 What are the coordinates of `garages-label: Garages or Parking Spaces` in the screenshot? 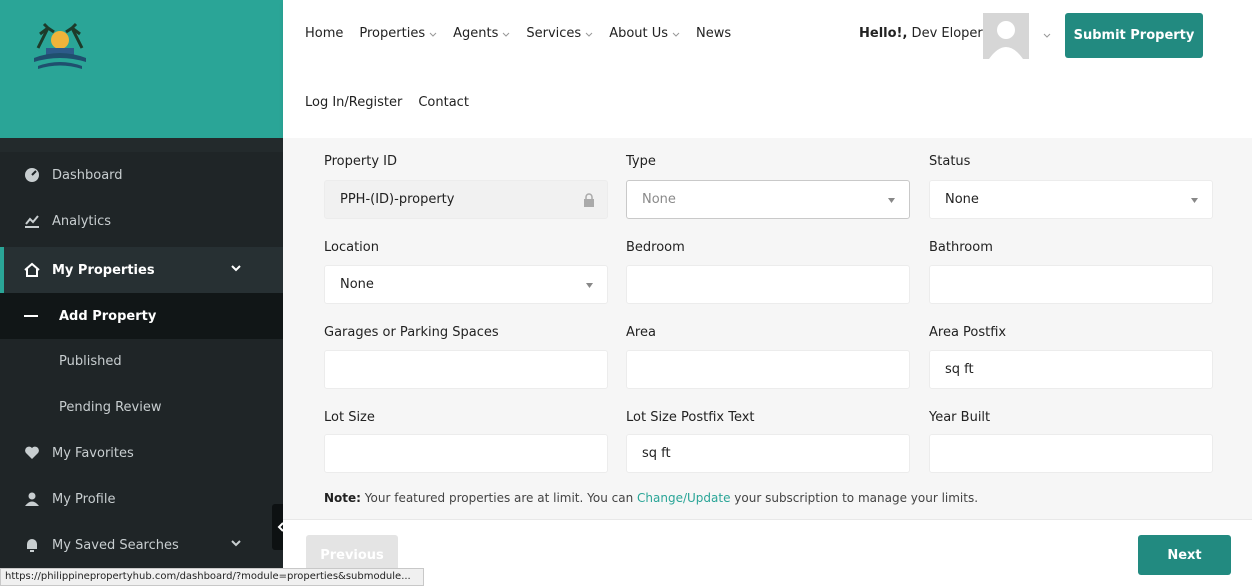 It's located at (411, 332).